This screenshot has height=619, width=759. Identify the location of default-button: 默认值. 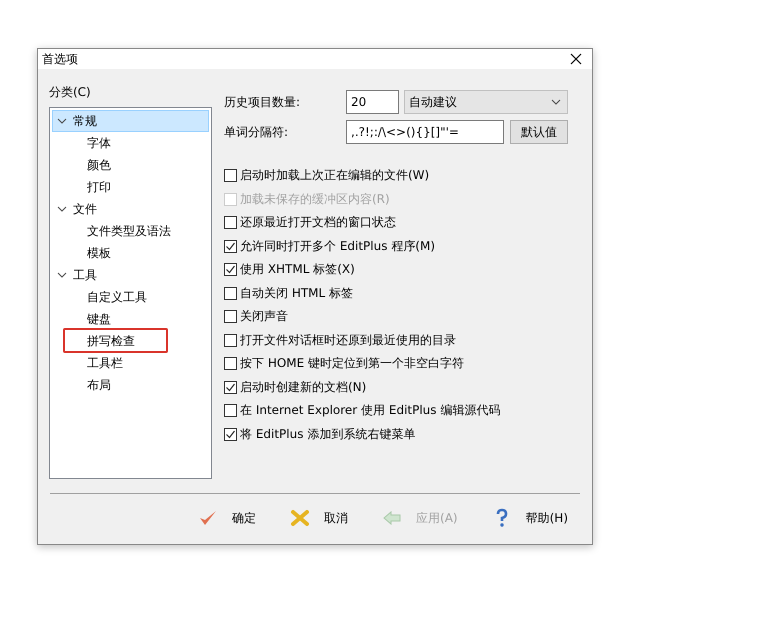
(539, 132).